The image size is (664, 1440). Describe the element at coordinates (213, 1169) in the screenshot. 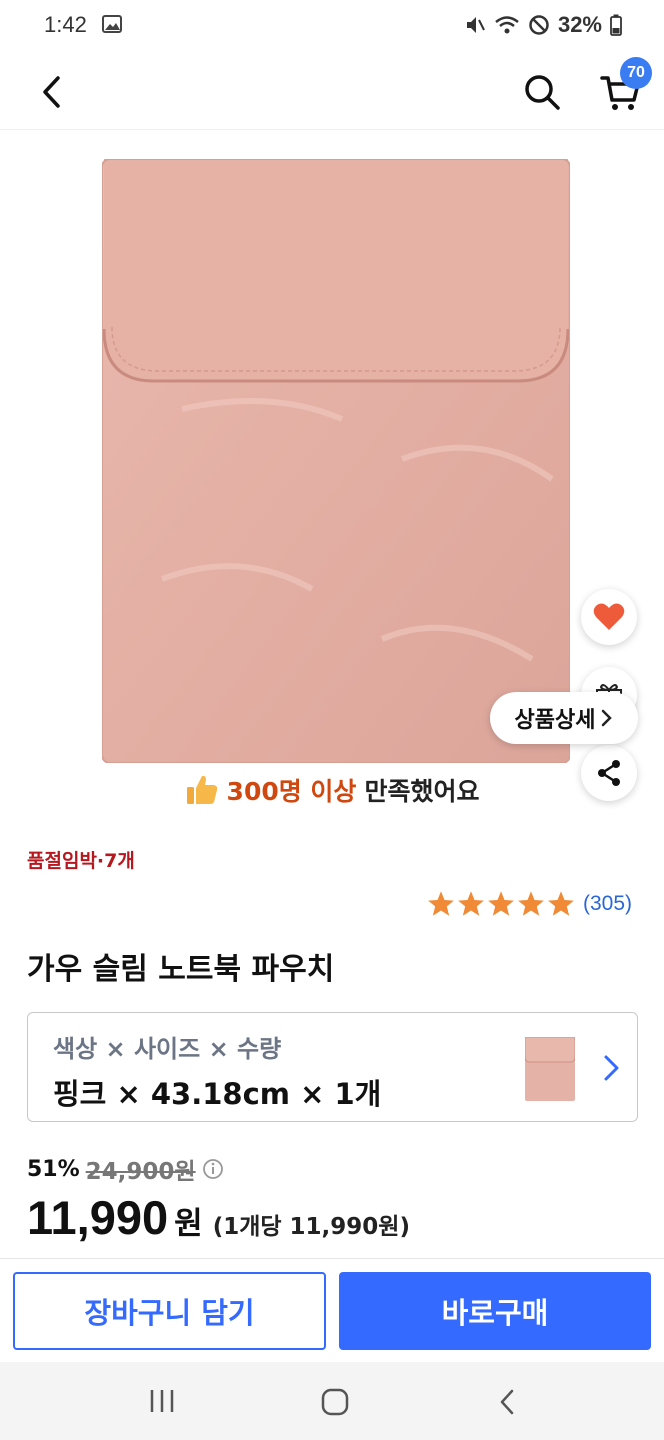

I see `info-icon` at that location.